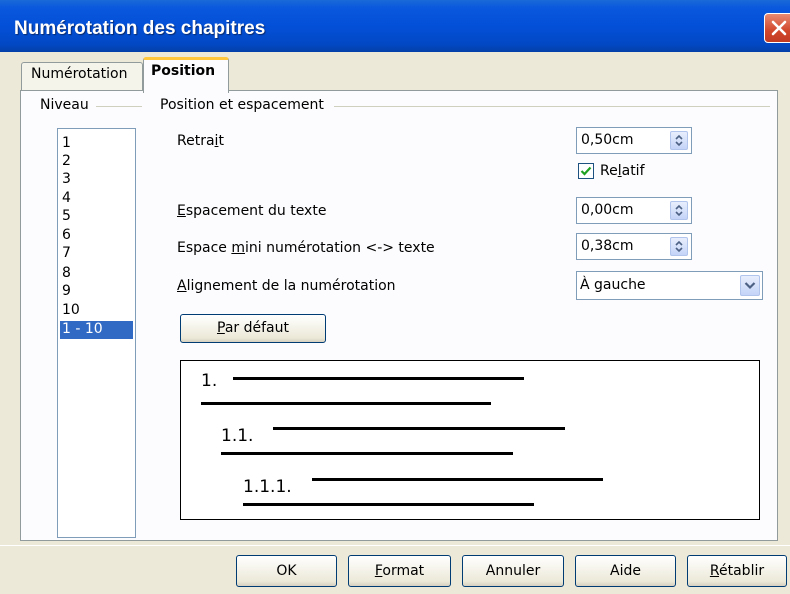  Describe the element at coordinates (737, 571) in the screenshot. I see `reset-button: Rétablir` at that location.